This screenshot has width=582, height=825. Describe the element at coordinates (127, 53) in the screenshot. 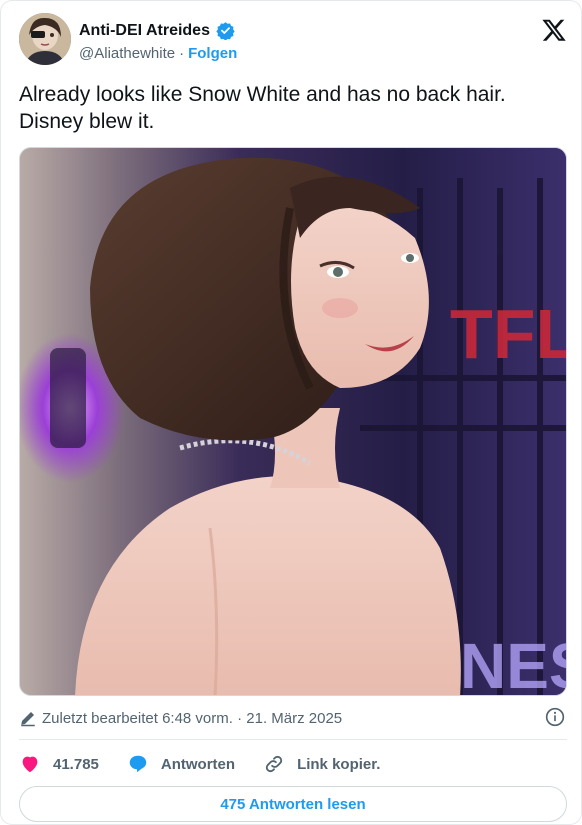

I see `author-handle: @Aliathewhite` at that location.